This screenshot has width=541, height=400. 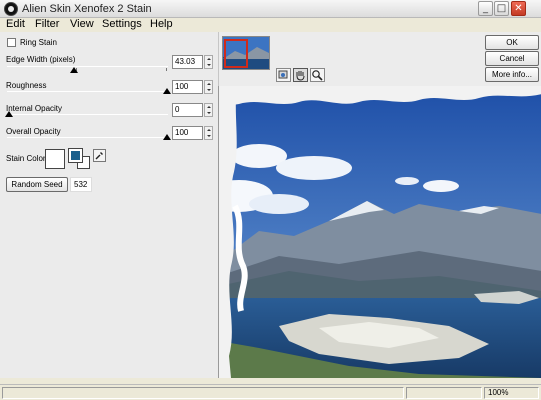 What do you see at coordinates (444, 393) in the screenshot?
I see `status-info` at bounding box center [444, 393].